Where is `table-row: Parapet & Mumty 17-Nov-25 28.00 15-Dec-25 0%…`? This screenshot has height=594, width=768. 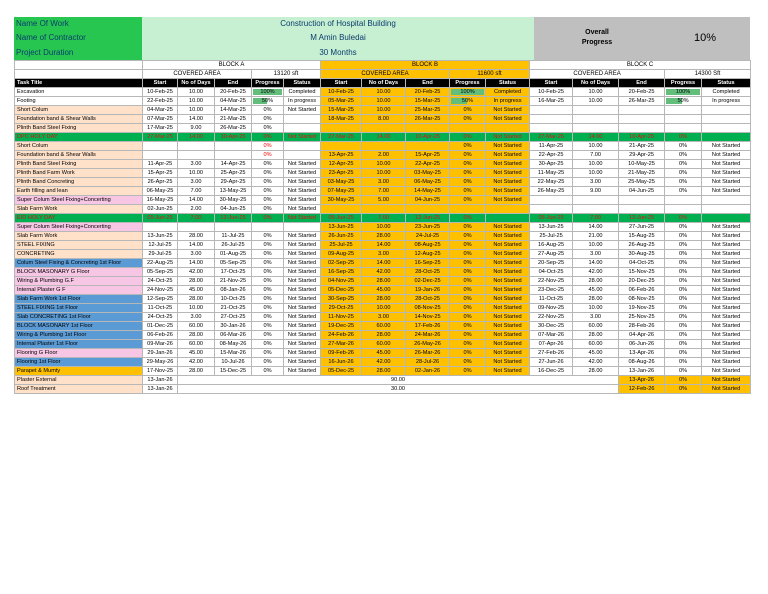
table-row: Parapet & Mumty 17-Nov-25 28.00 15-Dec-25 0%… is located at coordinates (383, 370).